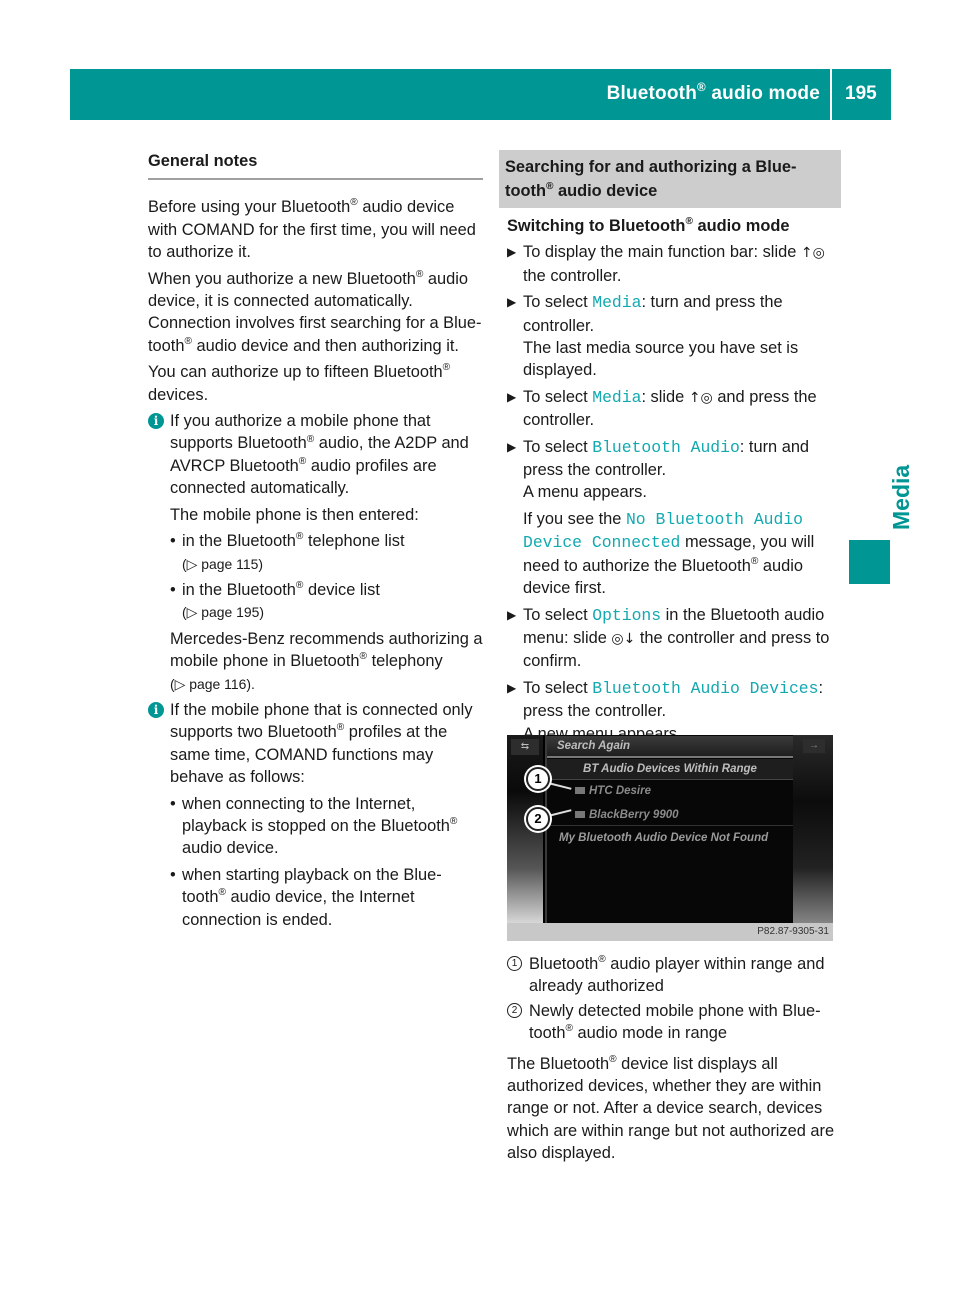  I want to click on back-icon: ⇆, so click(525, 747).